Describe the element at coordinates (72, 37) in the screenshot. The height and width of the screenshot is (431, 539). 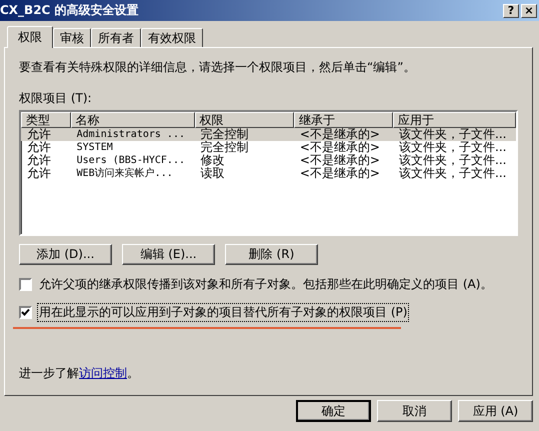
I see `tab: 审核` at that location.